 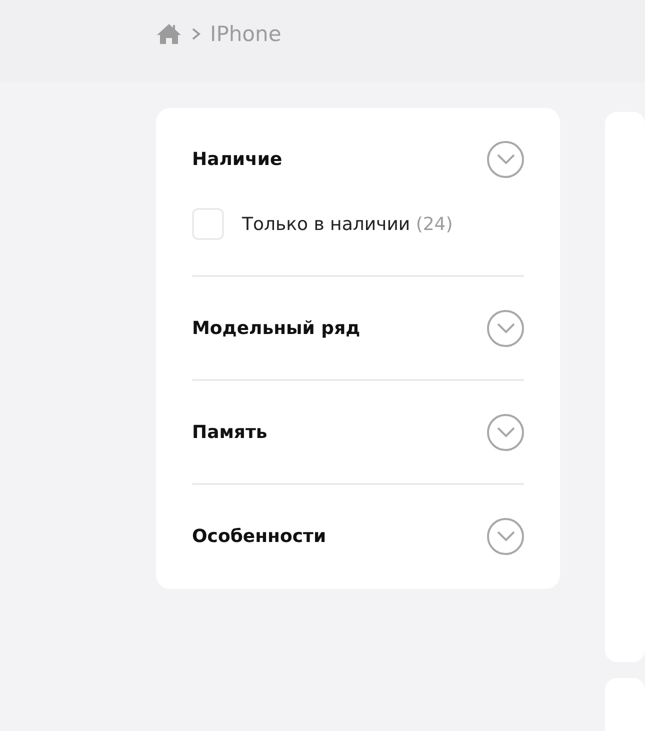 What do you see at coordinates (169, 34) in the screenshot?
I see `home-icon` at bounding box center [169, 34].